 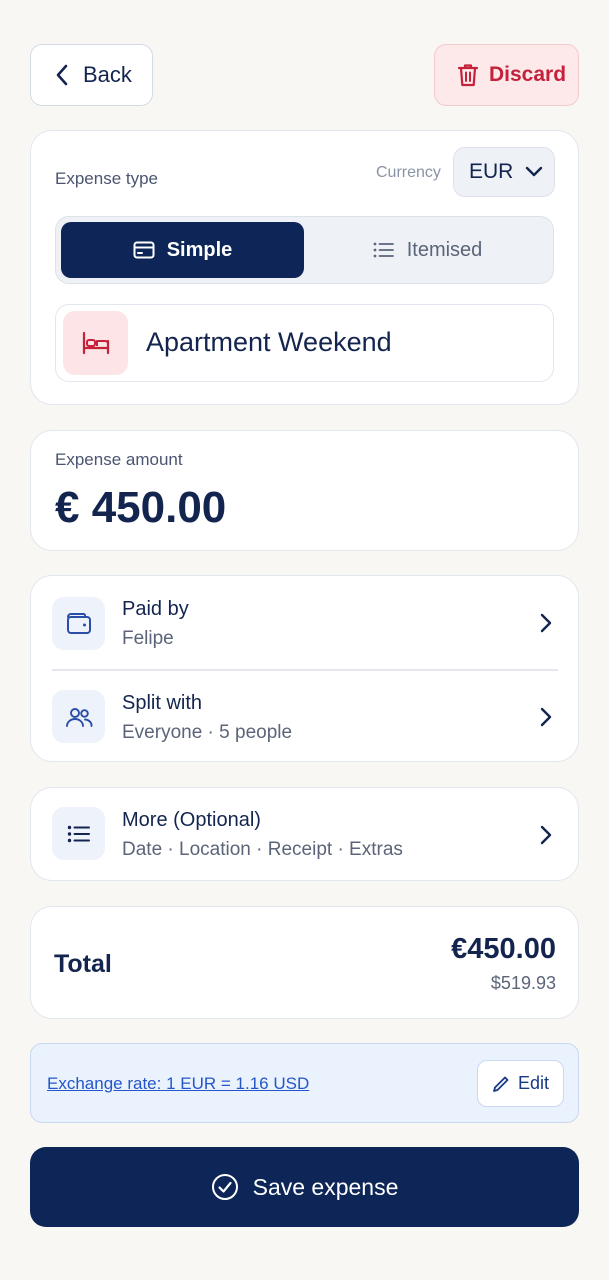 I want to click on total-eur: €450.00, so click(x=503, y=949).